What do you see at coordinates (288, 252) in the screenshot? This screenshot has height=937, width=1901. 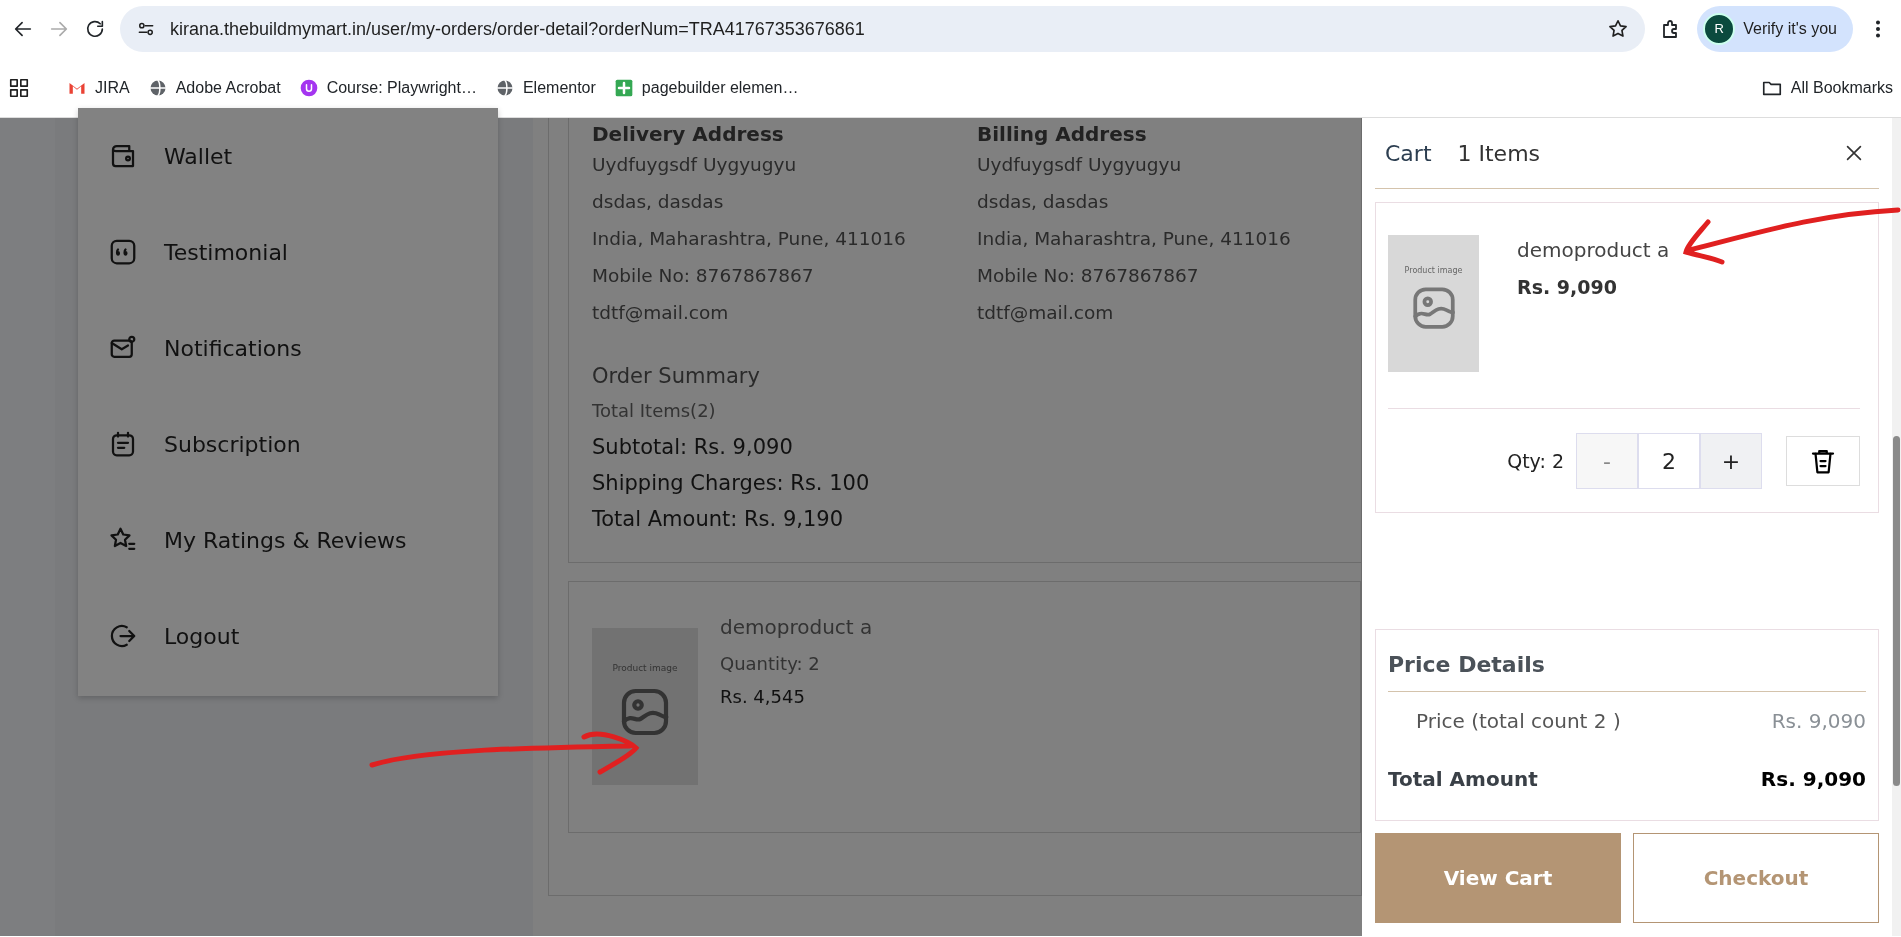 I see `sidebar-item: Testimonial` at bounding box center [288, 252].